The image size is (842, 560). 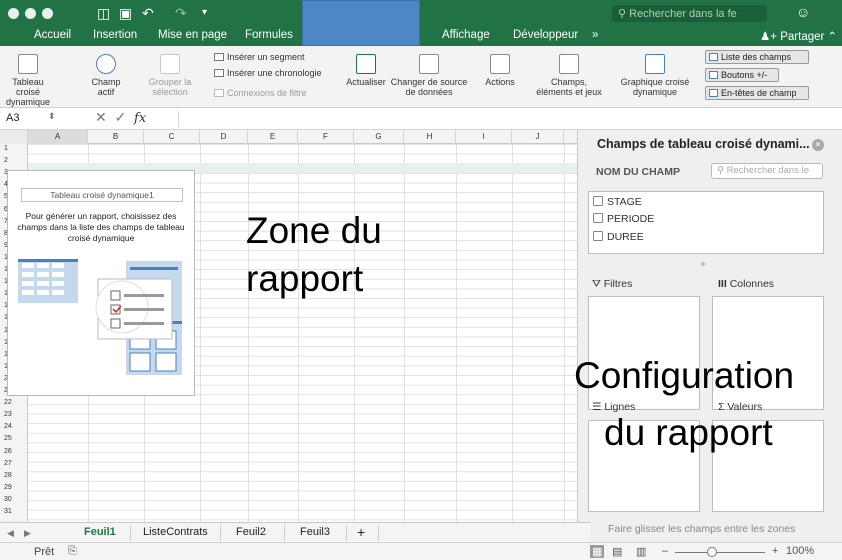 What do you see at coordinates (273, 137) in the screenshot?
I see `column-header: E` at bounding box center [273, 137].